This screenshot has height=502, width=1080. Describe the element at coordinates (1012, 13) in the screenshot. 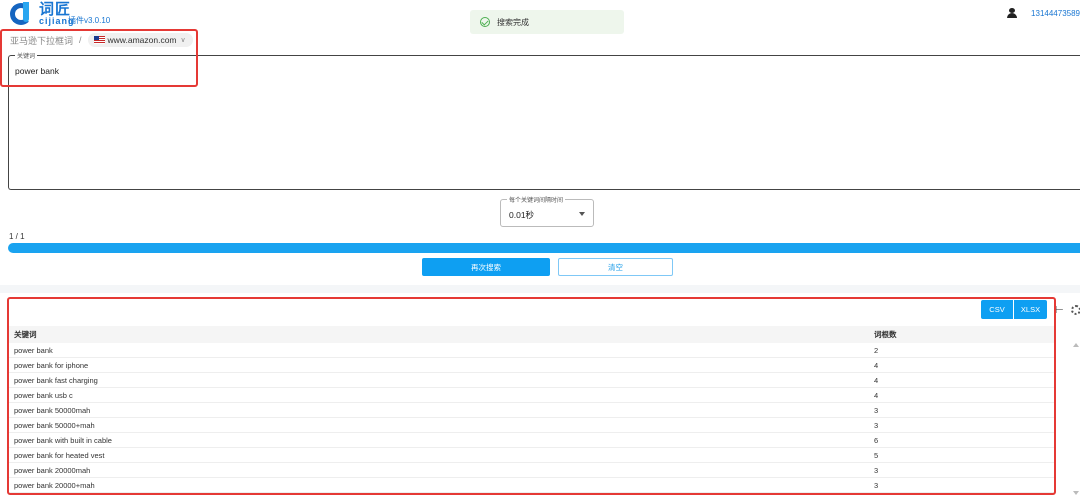

I see `user-icon` at that location.